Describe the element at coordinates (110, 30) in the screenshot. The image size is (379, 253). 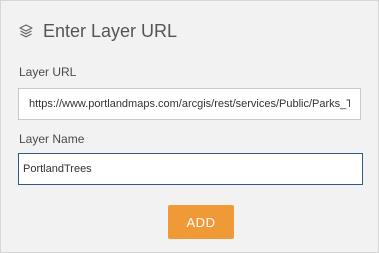
I see `dialog-title: Enter Layer URL` at that location.